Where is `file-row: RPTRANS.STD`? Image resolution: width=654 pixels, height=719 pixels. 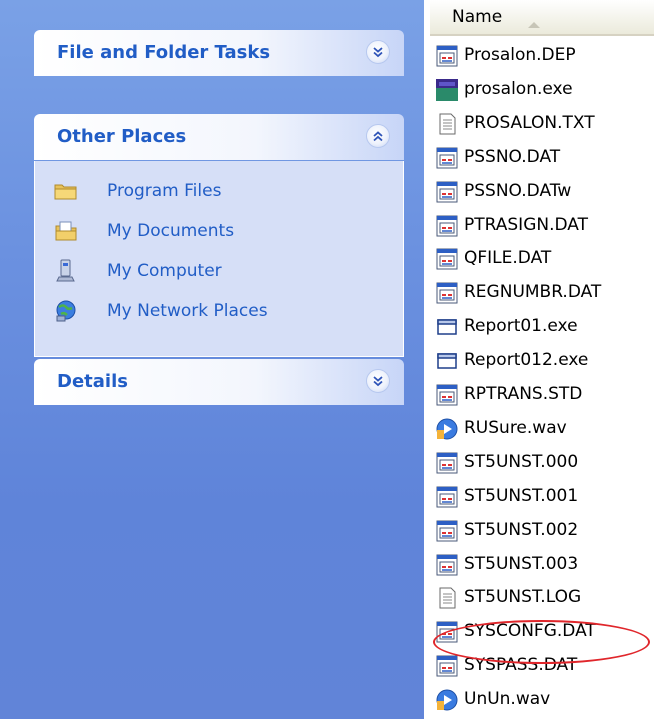
file-row: RPTRANS.STD is located at coordinates (542, 395).